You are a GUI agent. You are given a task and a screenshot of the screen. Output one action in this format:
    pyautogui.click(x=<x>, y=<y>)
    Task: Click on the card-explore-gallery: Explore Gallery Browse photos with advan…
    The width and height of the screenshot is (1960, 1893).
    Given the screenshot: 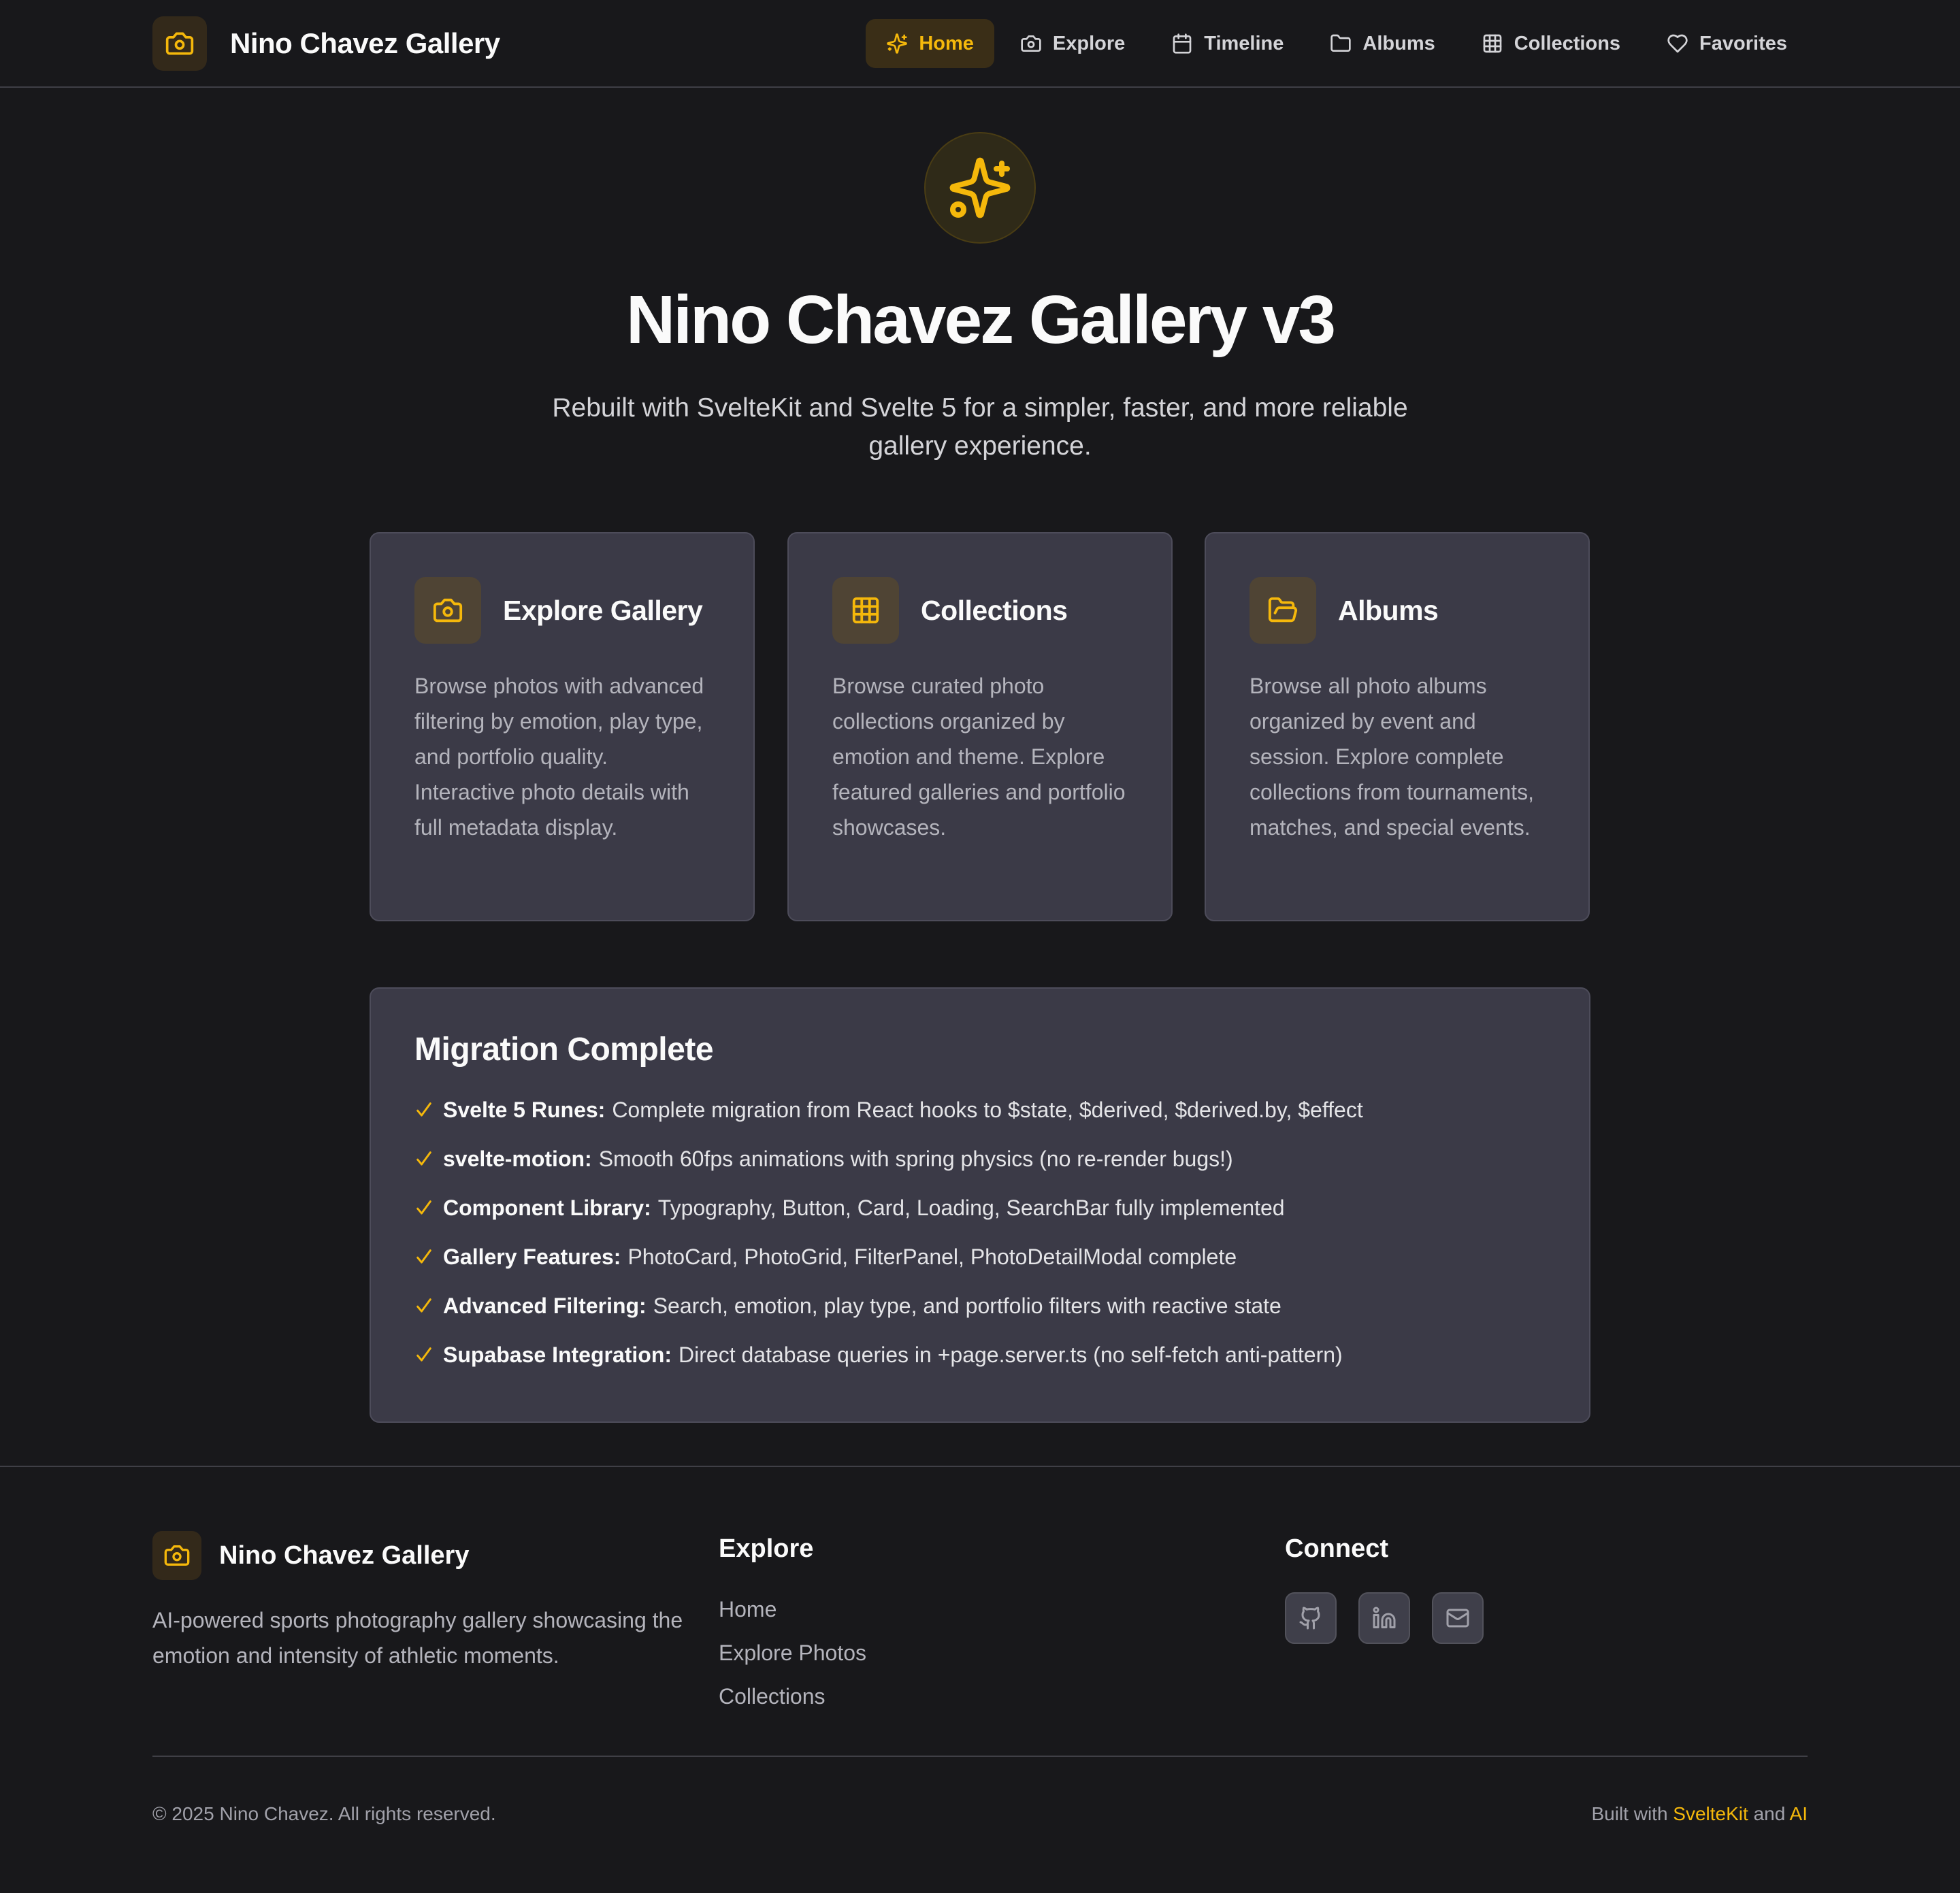 What is the action you would take?
    pyautogui.click(x=562, y=726)
    